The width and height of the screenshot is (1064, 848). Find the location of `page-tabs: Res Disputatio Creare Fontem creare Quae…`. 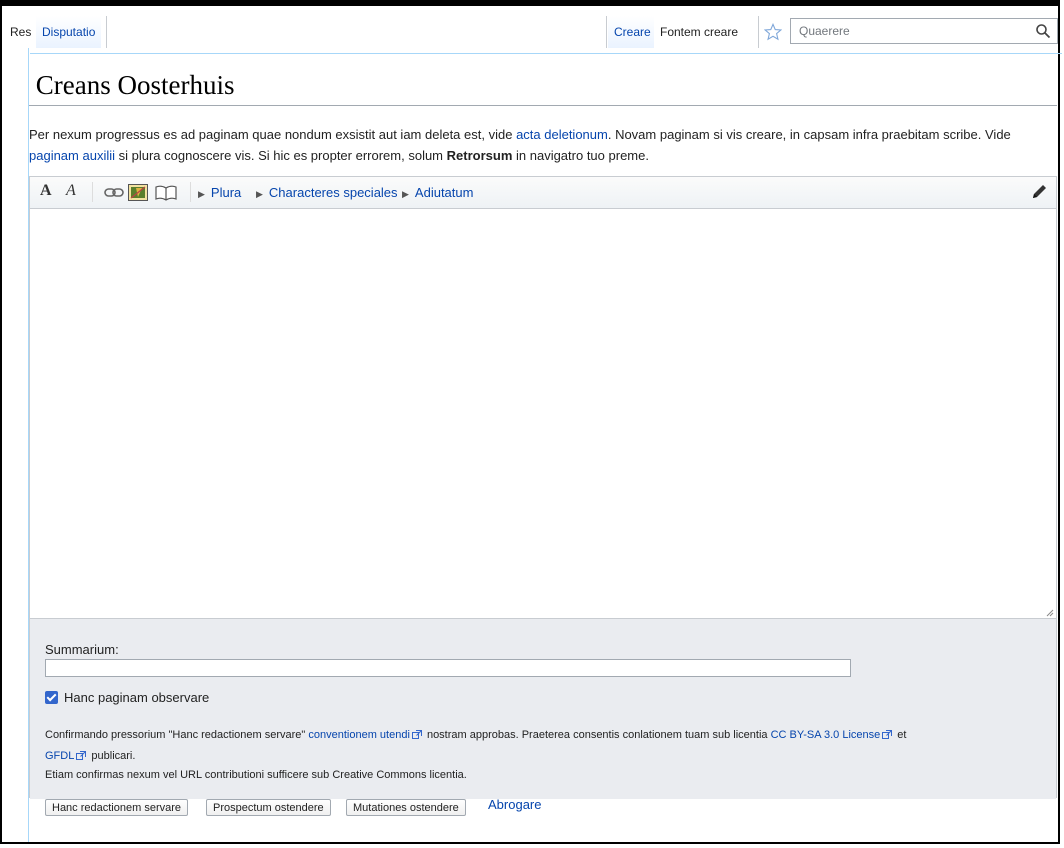

page-tabs: Res Disputatio Creare Fontem creare Quae… is located at coordinates (533, 30).